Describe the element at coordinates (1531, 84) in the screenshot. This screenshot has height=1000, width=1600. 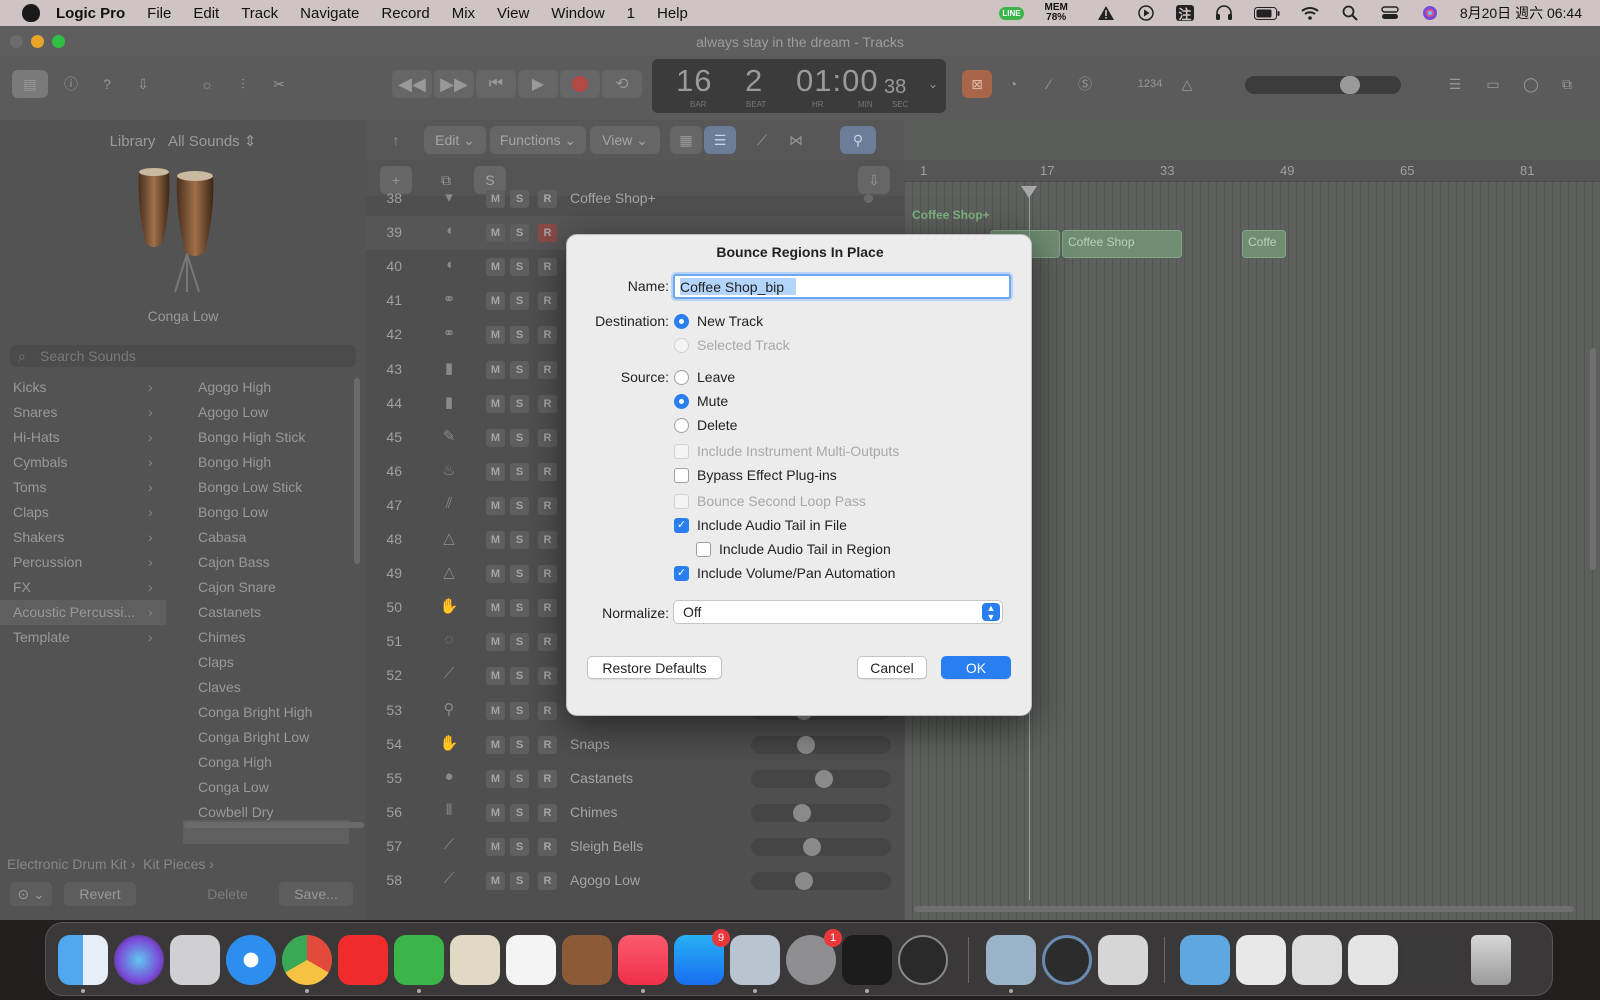
I see `loop-browser-icon: ◯` at that location.